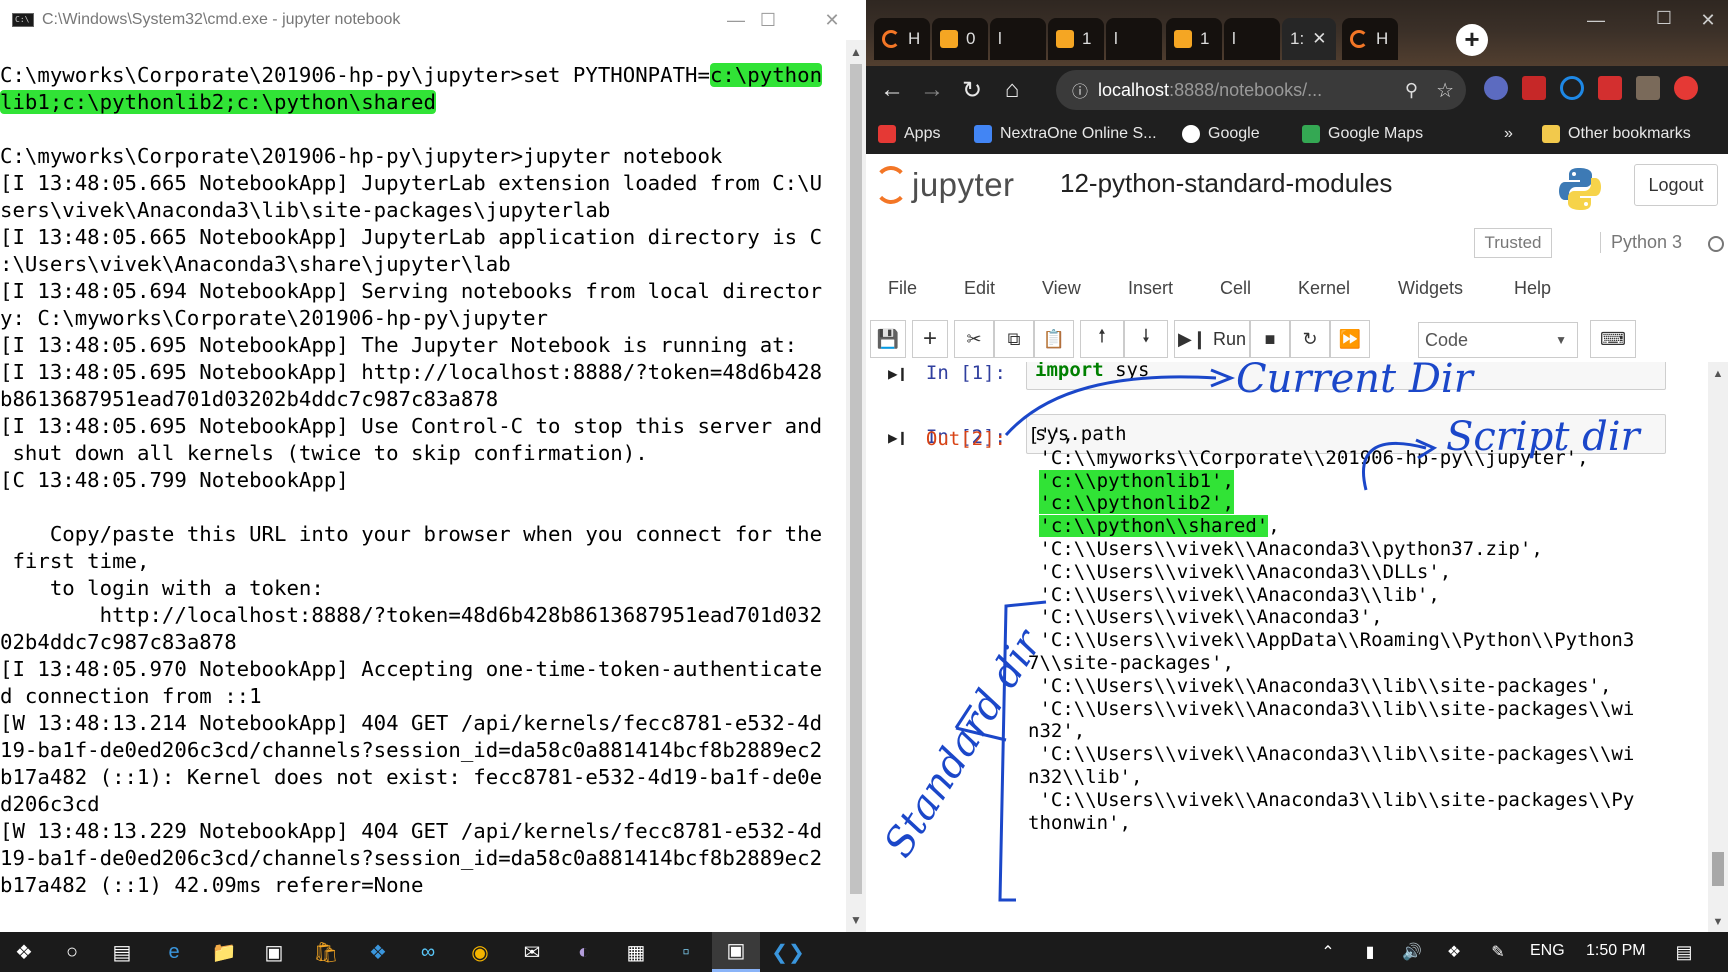  Describe the element at coordinates (1080, 90) in the screenshot. I see `info-icon: ⓘ` at that location.